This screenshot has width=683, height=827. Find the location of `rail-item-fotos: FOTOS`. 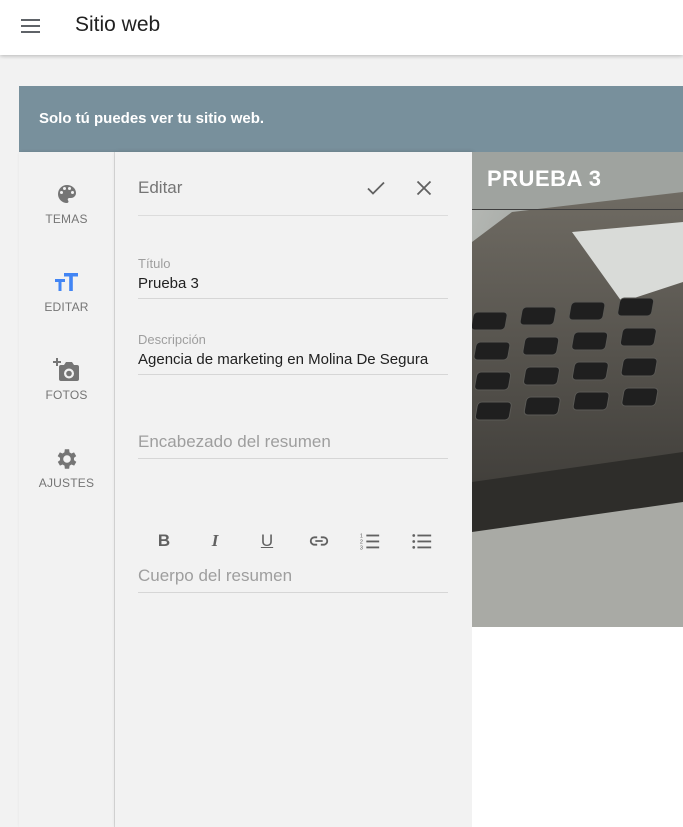

rail-item-fotos: FOTOS is located at coordinates (66, 379).